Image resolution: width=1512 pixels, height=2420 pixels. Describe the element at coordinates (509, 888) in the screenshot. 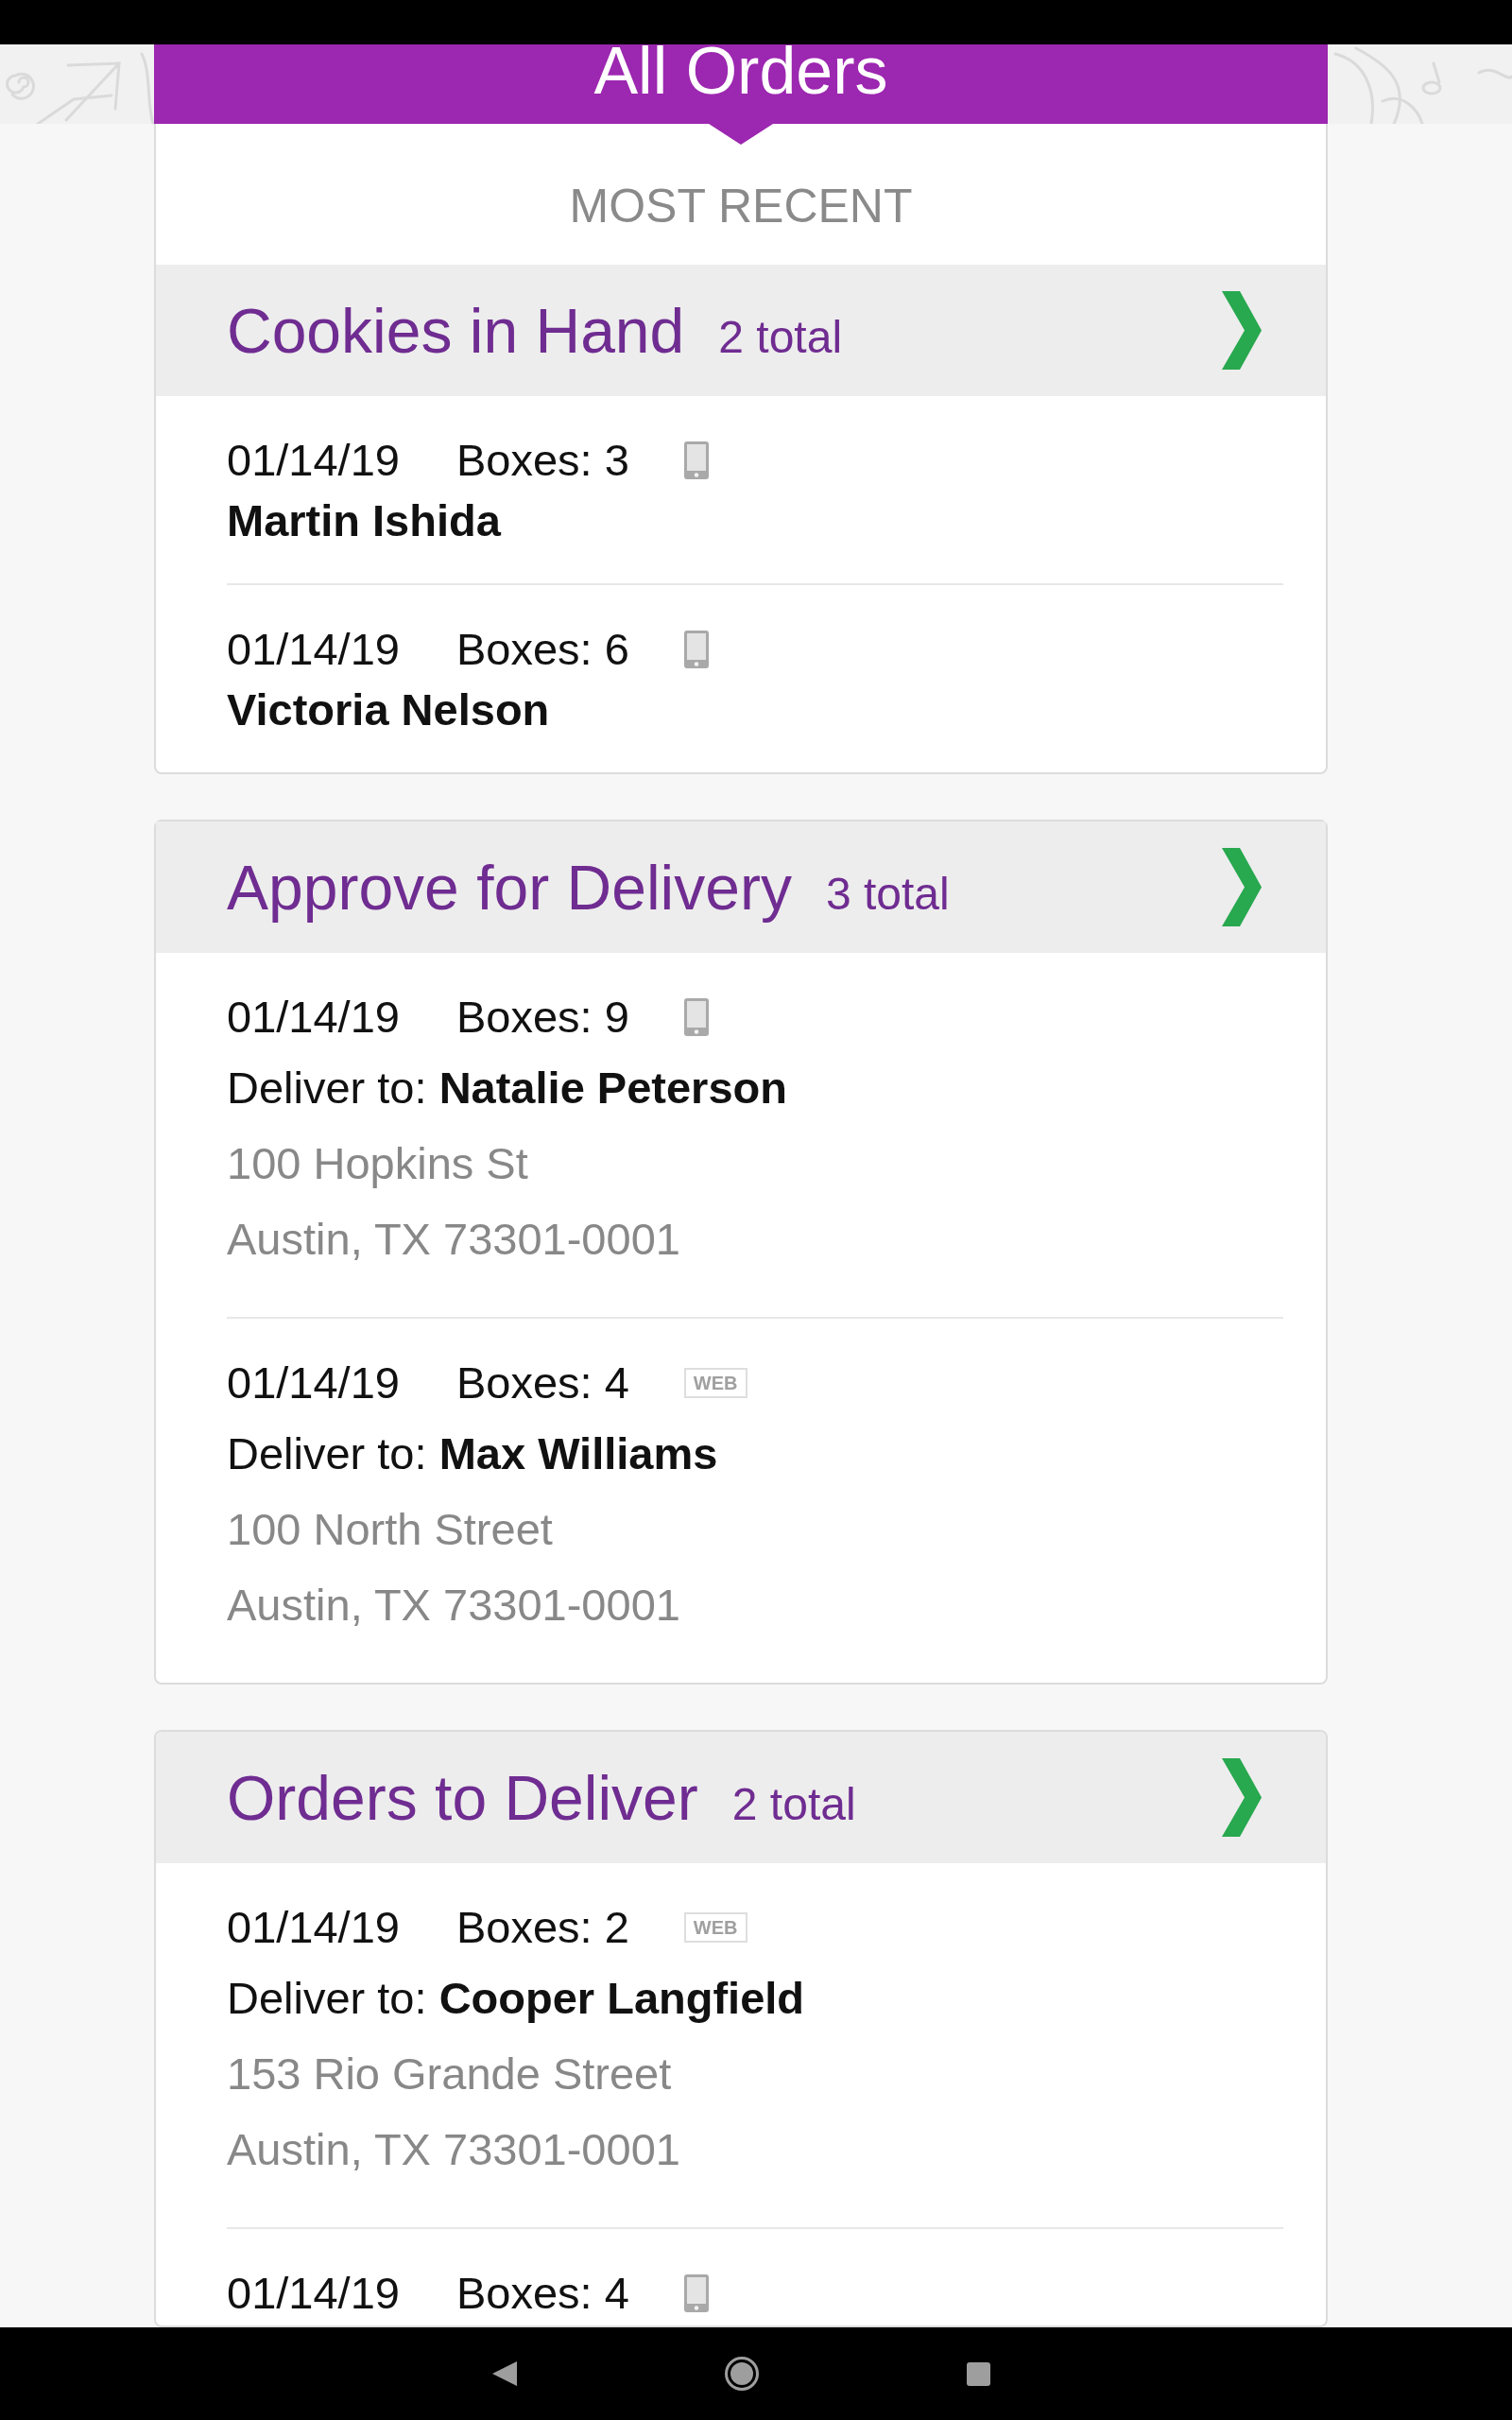

I see `section-title: Approve for Delivery` at that location.